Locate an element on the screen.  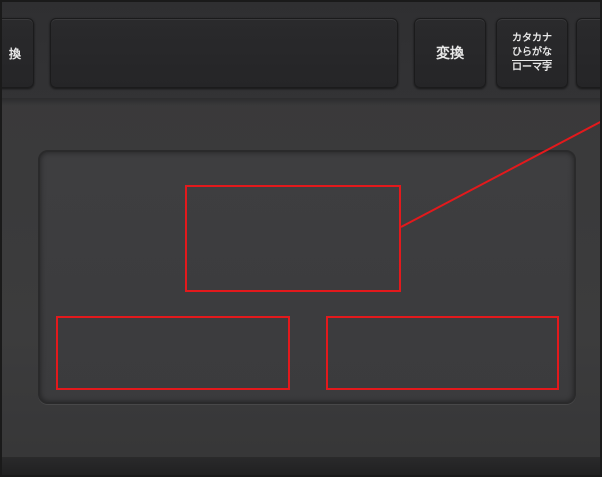
touchpad-center-highlight is located at coordinates (293, 238).